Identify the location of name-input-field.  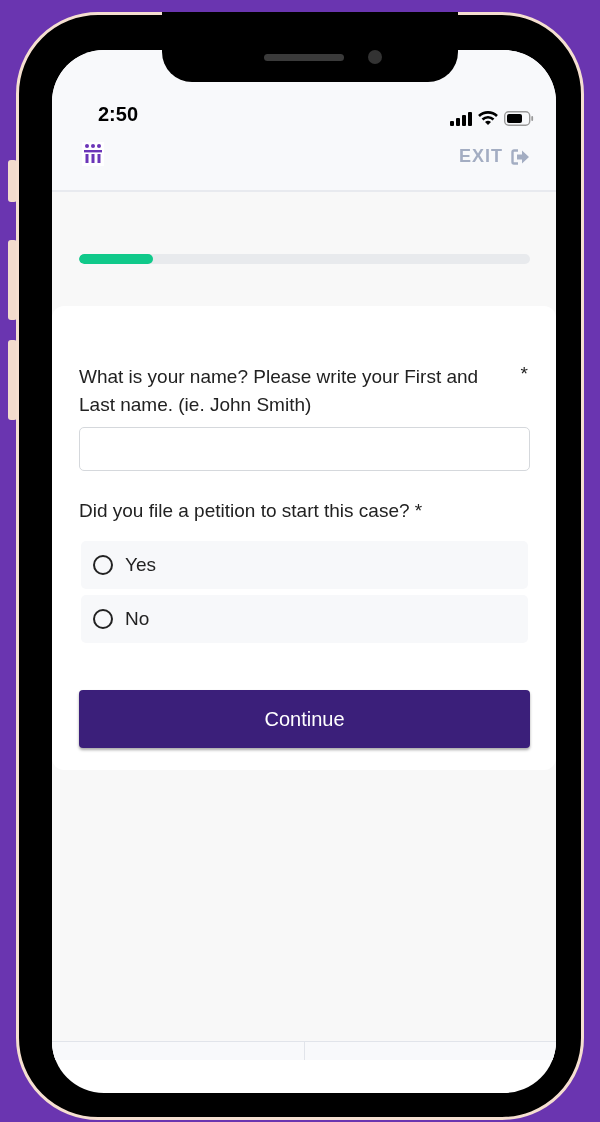
(304, 449).